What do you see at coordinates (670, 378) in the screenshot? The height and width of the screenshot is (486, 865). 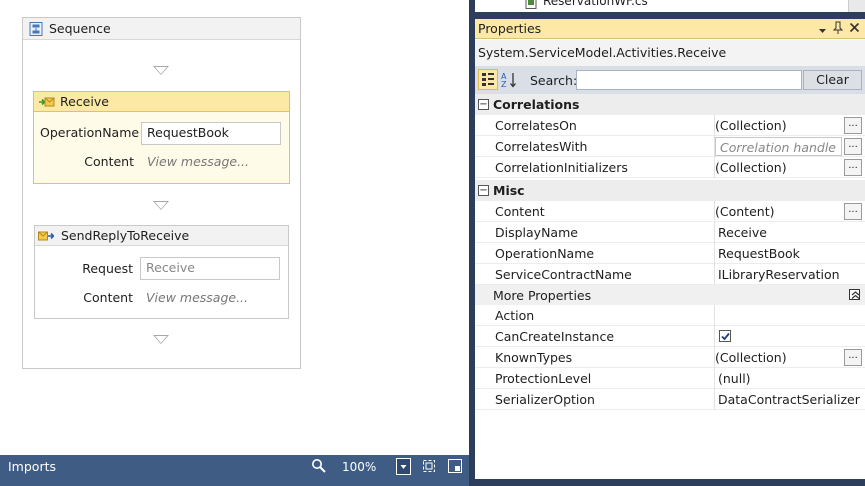 I see `property-row-protection-level: ProtectionLevel (null)` at bounding box center [670, 378].